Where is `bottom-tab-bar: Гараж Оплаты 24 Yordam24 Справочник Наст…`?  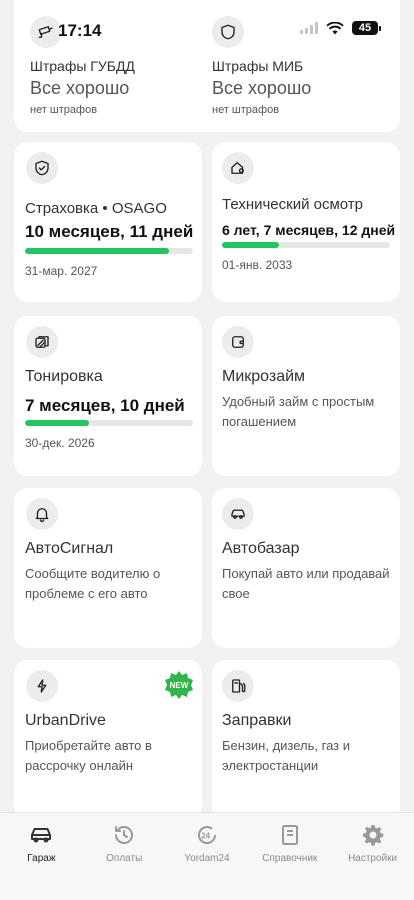
bottom-tab-bar: Гараж Оплаты 24 Yordam24 Справочник Наст… is located at coordinates (207, 856).